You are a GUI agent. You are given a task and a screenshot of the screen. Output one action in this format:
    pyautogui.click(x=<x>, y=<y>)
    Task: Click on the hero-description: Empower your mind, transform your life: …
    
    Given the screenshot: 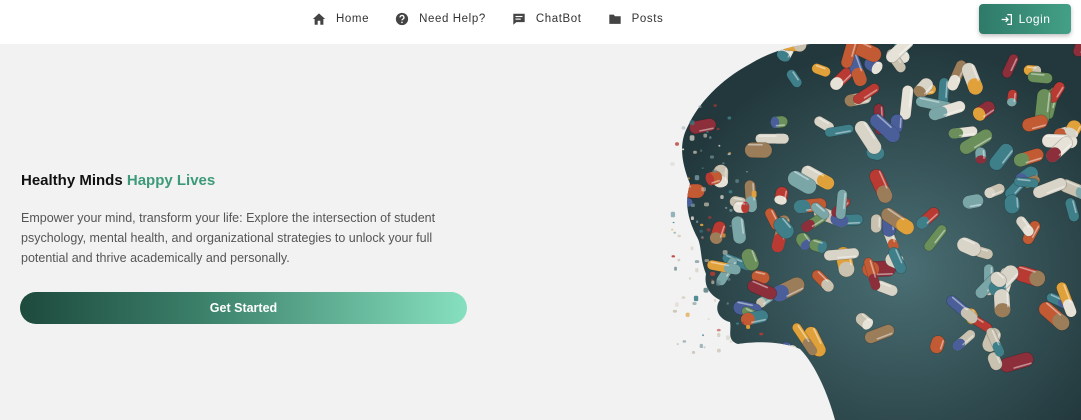 What is the action you would take?
    pyautogui.click(x=228, y=238)
    